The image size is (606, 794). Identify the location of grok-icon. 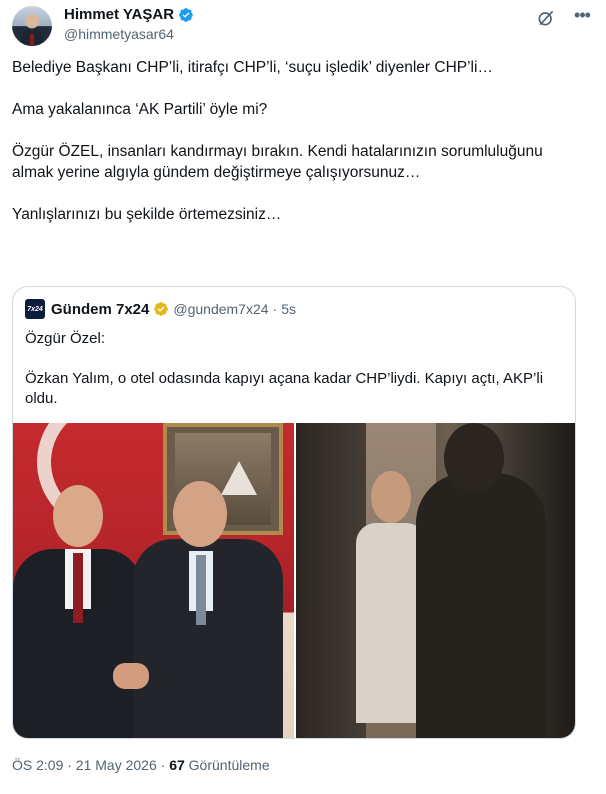
(546, 18).